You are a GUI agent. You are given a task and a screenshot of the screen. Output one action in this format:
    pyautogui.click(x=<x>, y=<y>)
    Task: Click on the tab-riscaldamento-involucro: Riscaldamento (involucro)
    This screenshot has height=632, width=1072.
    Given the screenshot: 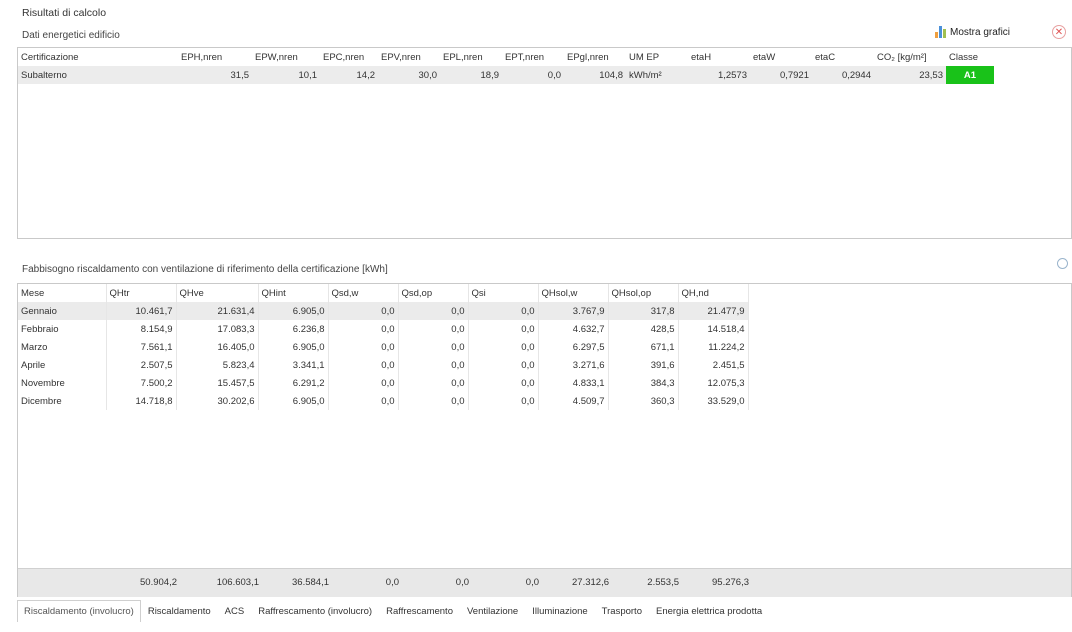 What is the action you would take?
    pyautogui.click(x=79, y=611)
    